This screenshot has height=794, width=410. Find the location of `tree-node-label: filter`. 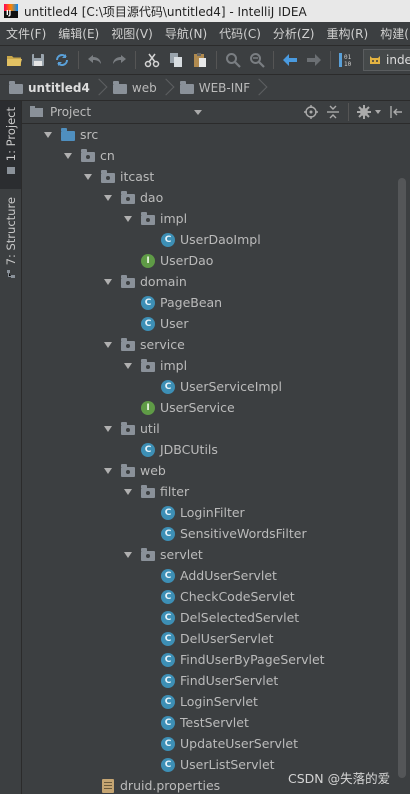

tree-node-label: filter is located at coordinates (175, 491).